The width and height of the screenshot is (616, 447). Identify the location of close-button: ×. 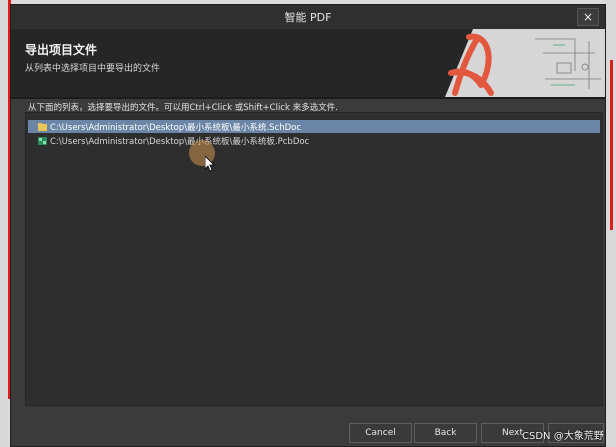
(588, 17).